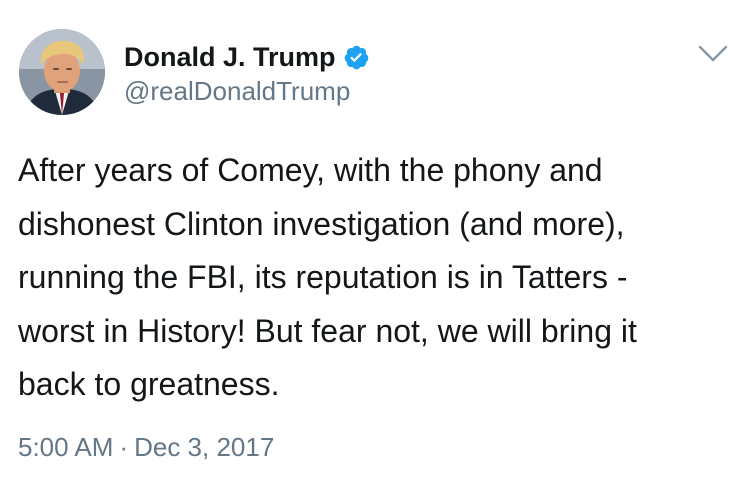 This screenshot has width=750, height=487. I want to click on tweet-text-line: back to greatness., so click(149, 384).